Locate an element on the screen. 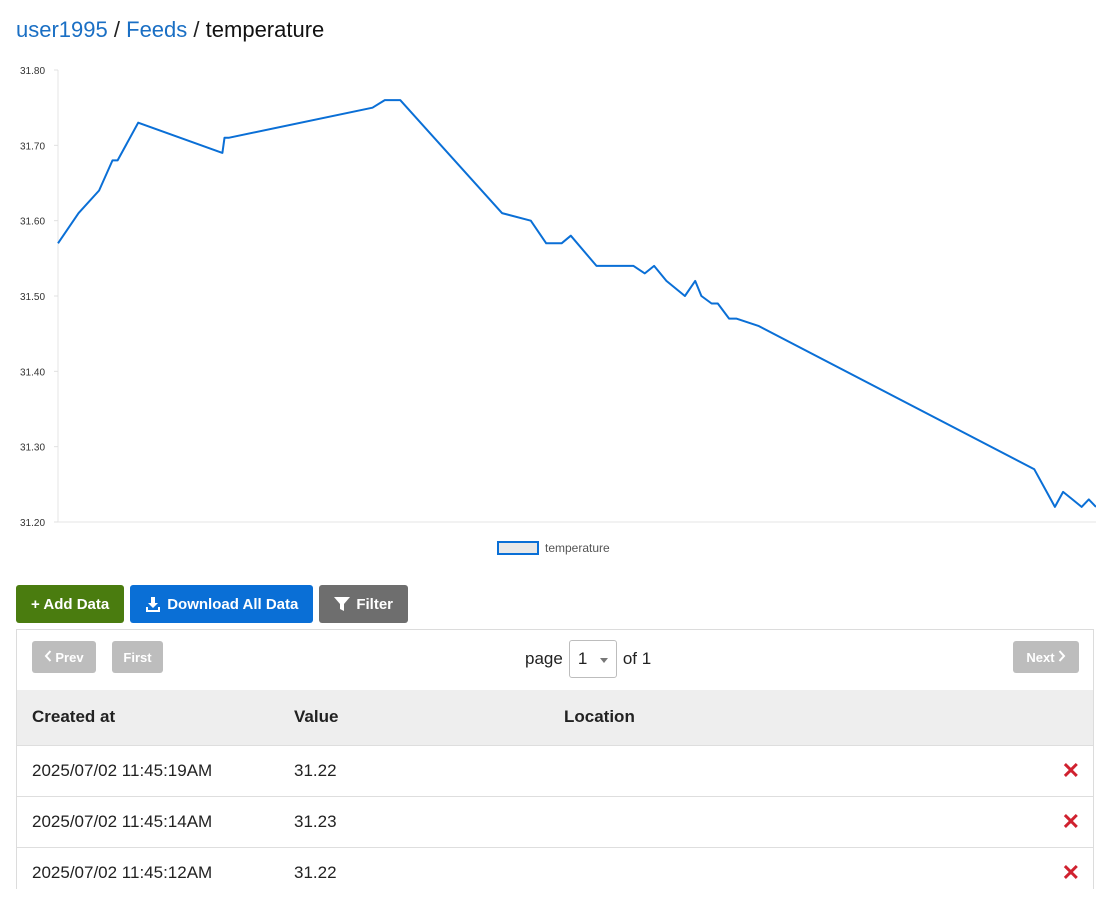 This screenshot has height=898, width=1096. first-page-button: First is located at coordinates (137, 657).